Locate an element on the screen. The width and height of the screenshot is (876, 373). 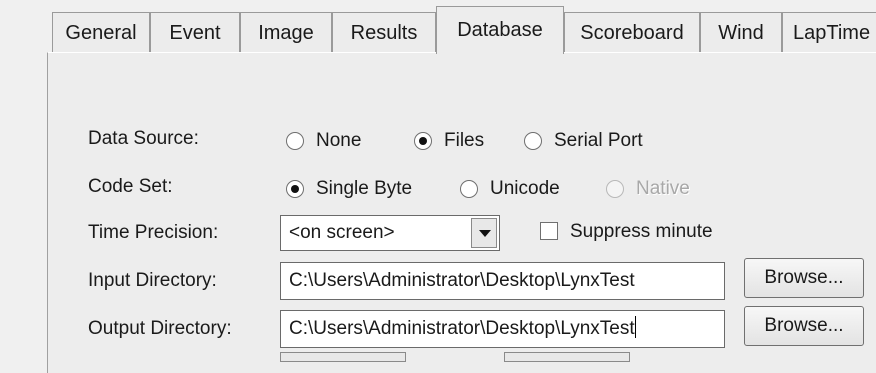
data-source-label: Data Source: is located at coordinates (143, 138).